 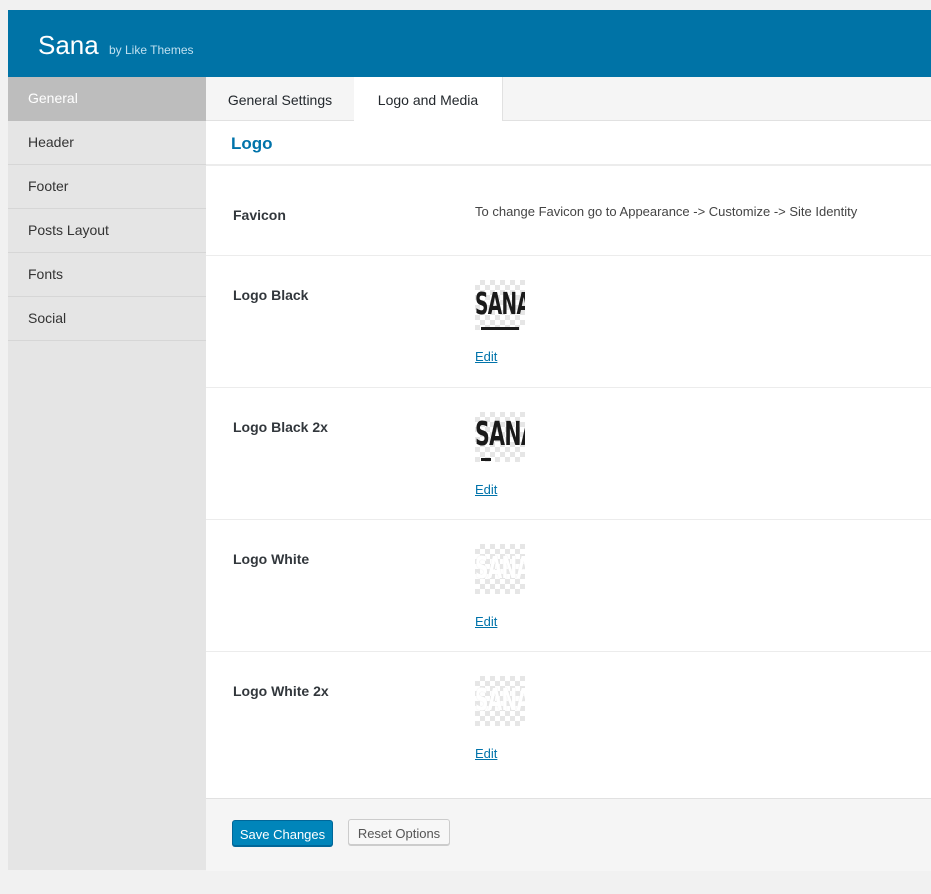 What do you see at coordinates (282, 833) in the screenshot?
I see `save-changes-button: Save Changes` at bounding box center [282, 833].